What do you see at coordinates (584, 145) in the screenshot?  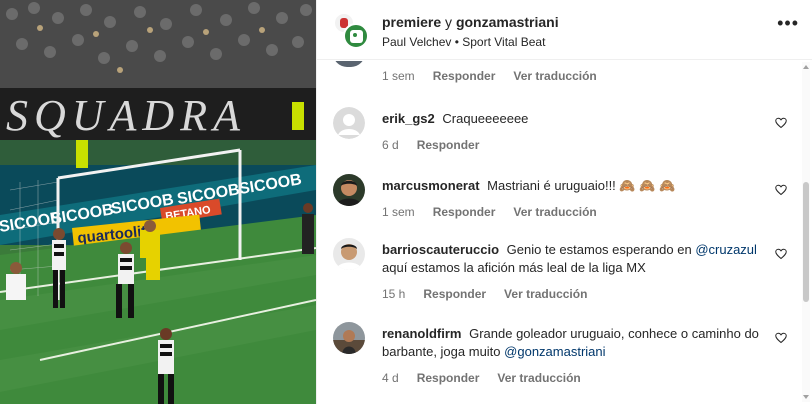 I see `comment-meta: 6 d Responder` at bounding box center [584, 145].